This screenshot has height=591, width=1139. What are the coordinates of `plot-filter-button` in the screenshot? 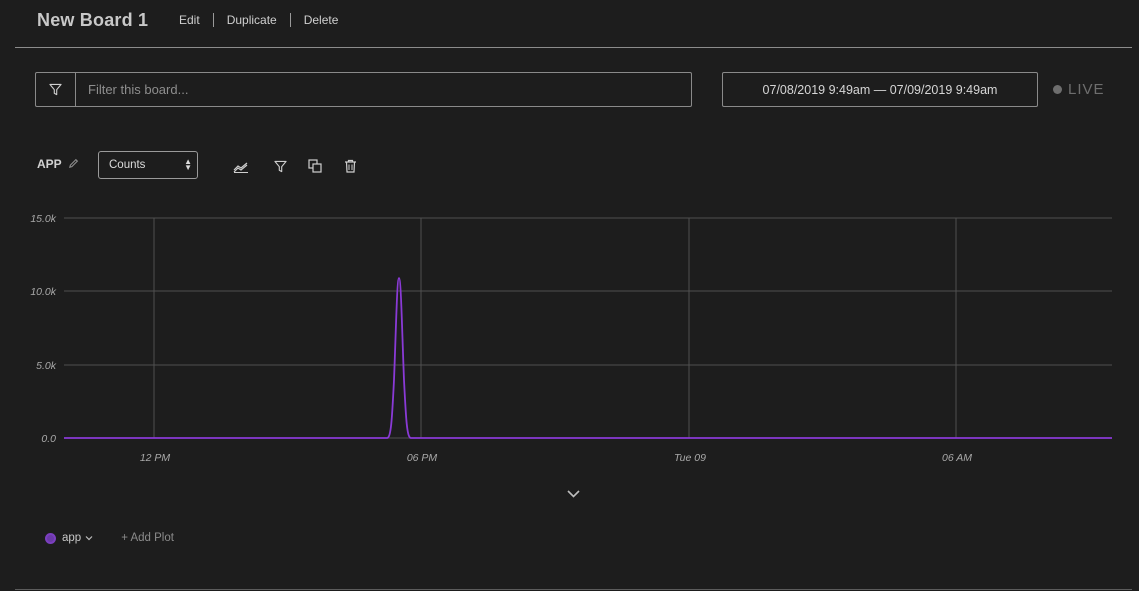 It's located at (280, 166).